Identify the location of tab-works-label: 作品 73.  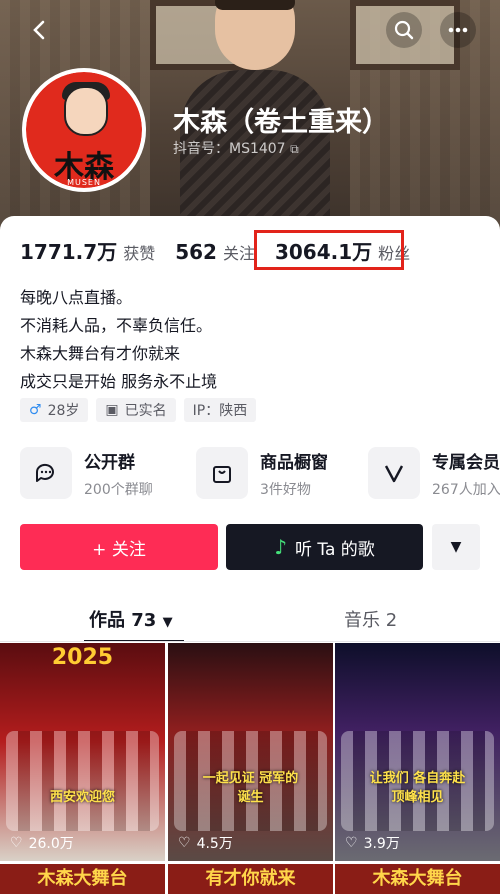
(123, 620).